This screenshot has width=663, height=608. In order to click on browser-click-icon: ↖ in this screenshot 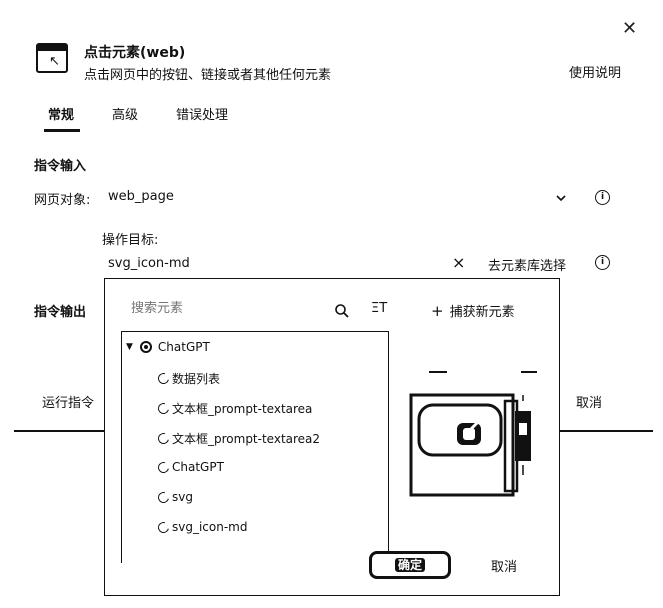, I will do `click(52, 58)`.